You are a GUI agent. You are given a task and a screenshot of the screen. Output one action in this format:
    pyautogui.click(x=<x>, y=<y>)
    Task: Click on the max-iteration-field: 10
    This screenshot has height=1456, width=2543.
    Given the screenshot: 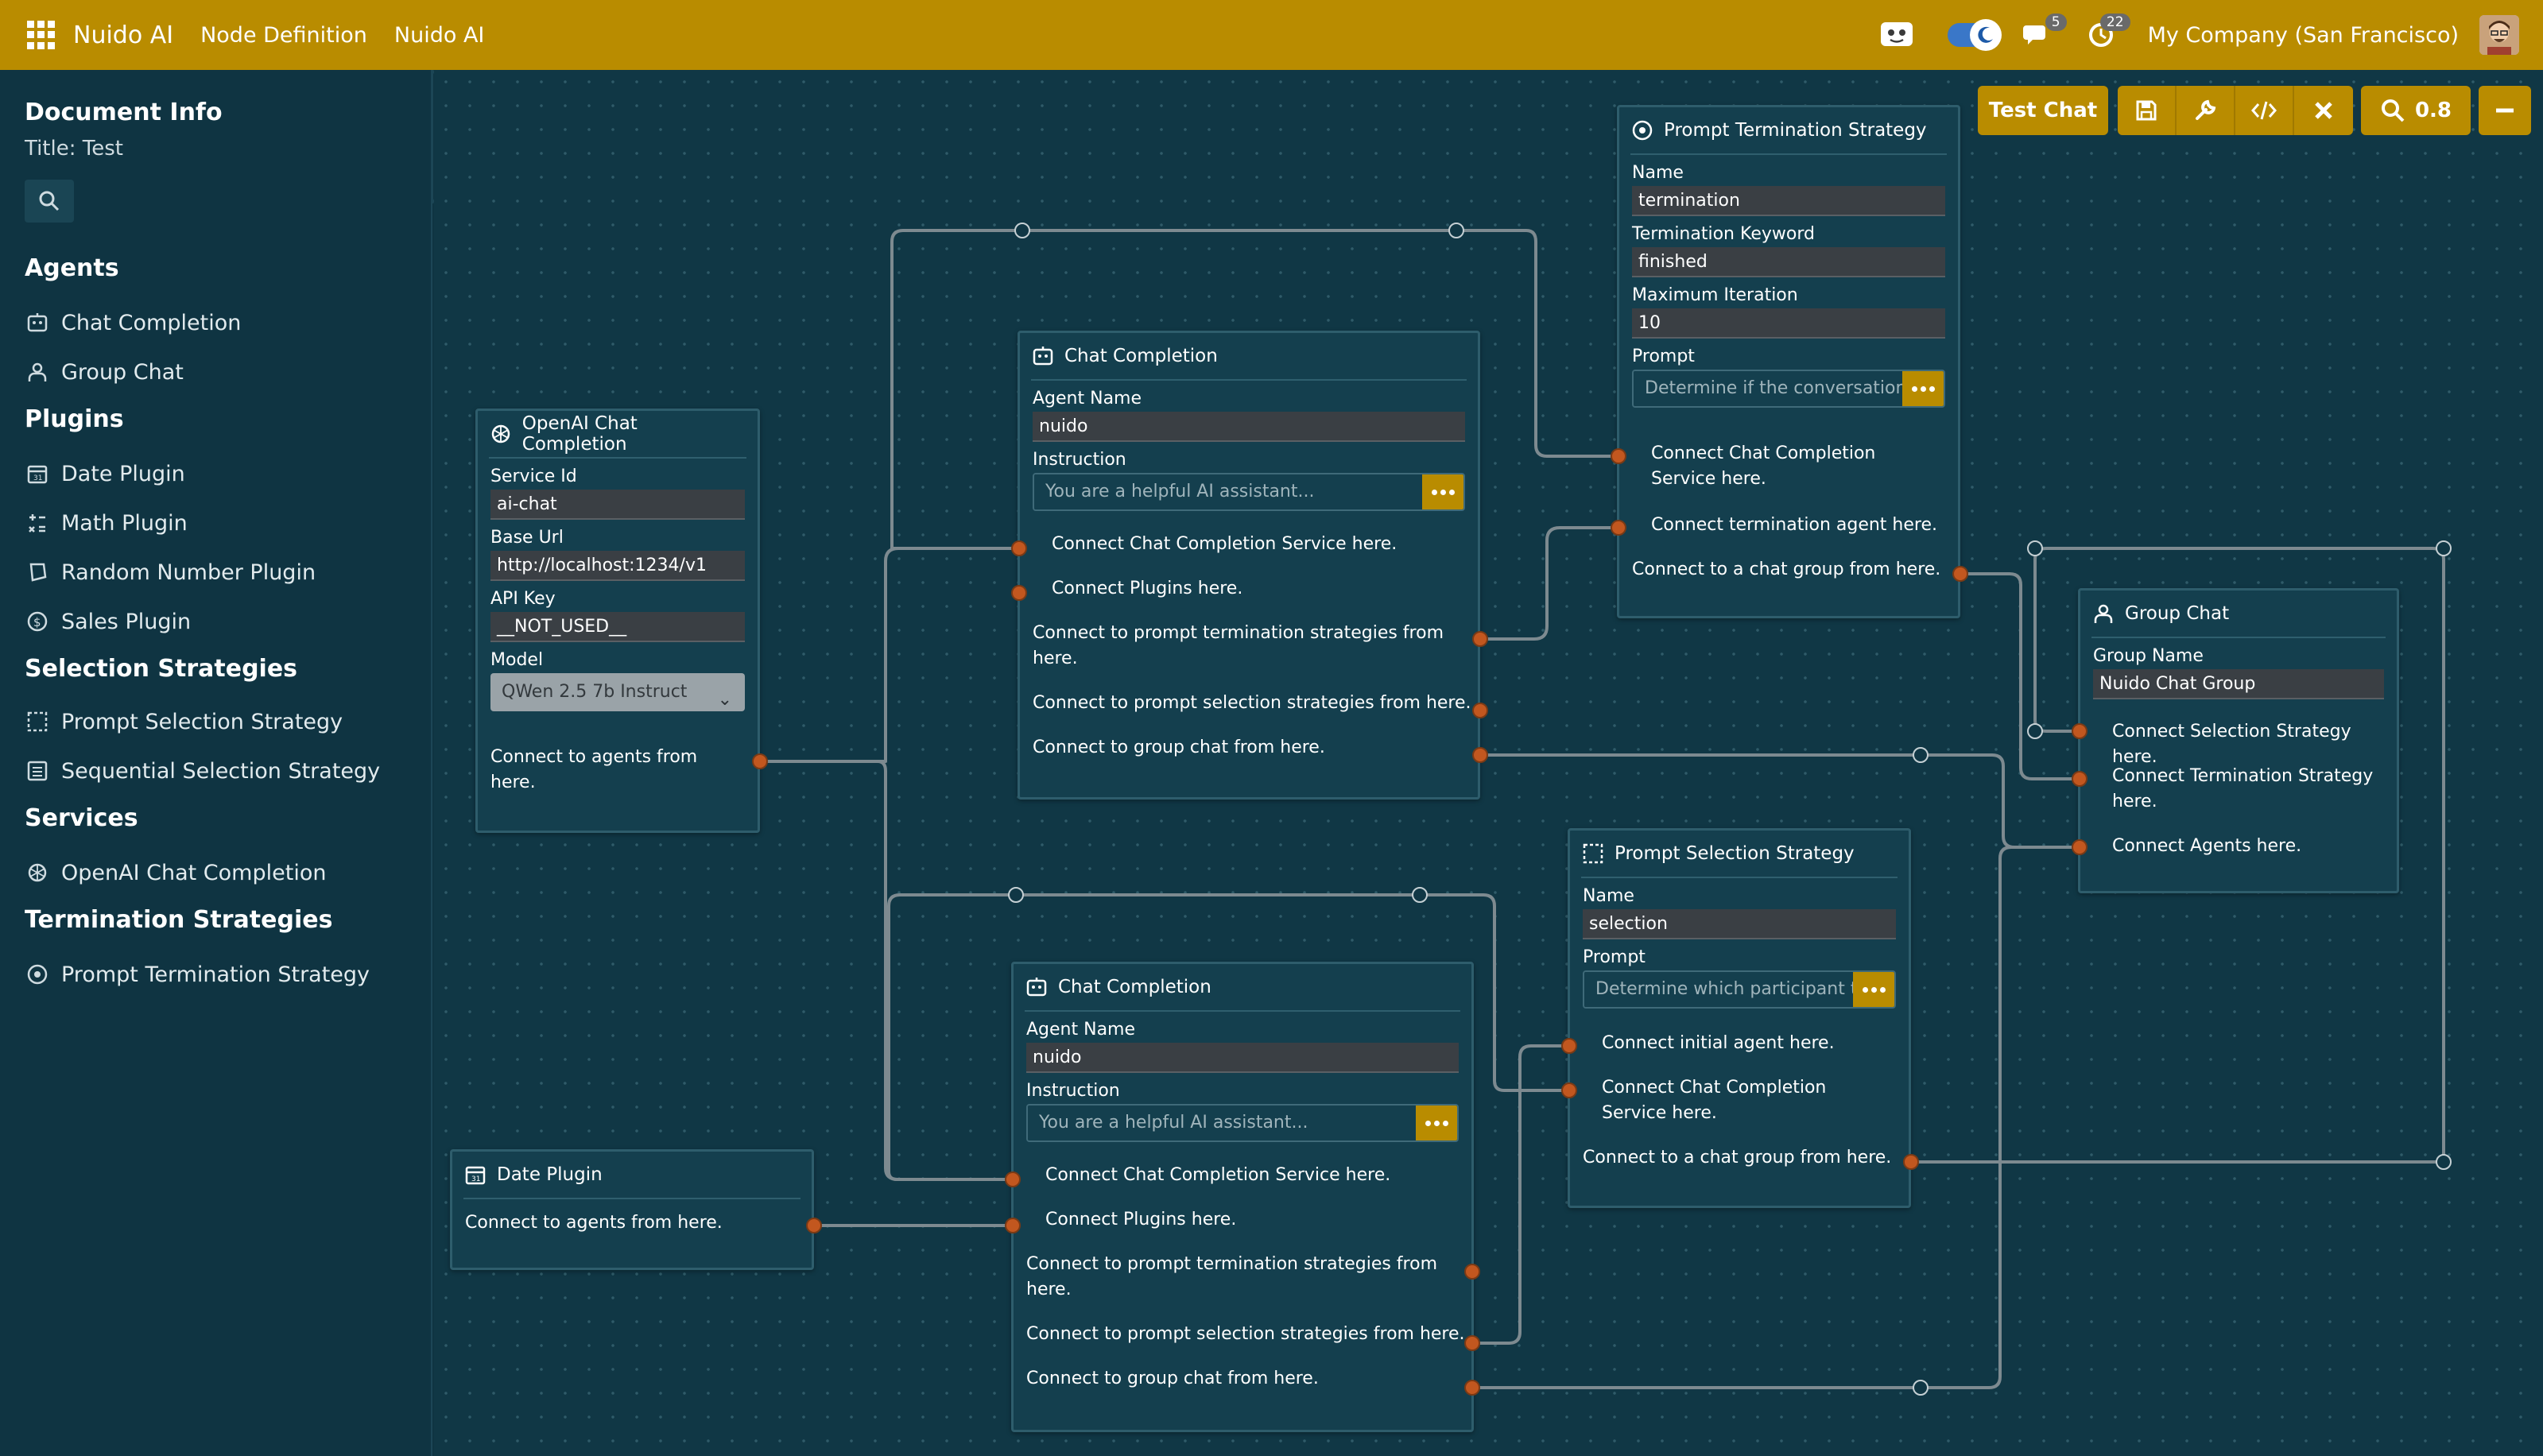 What is the action you would take?
    pyautogui.click(x=1788, y=323)
    